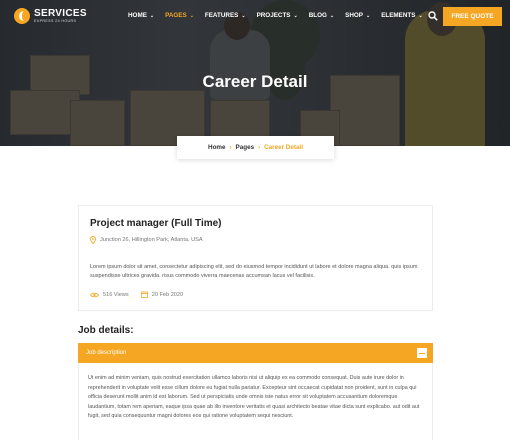  Describe the element at coordinates (283, 147) in the screenshot. I see `breadcrumb-current: Career Detail` at that location.